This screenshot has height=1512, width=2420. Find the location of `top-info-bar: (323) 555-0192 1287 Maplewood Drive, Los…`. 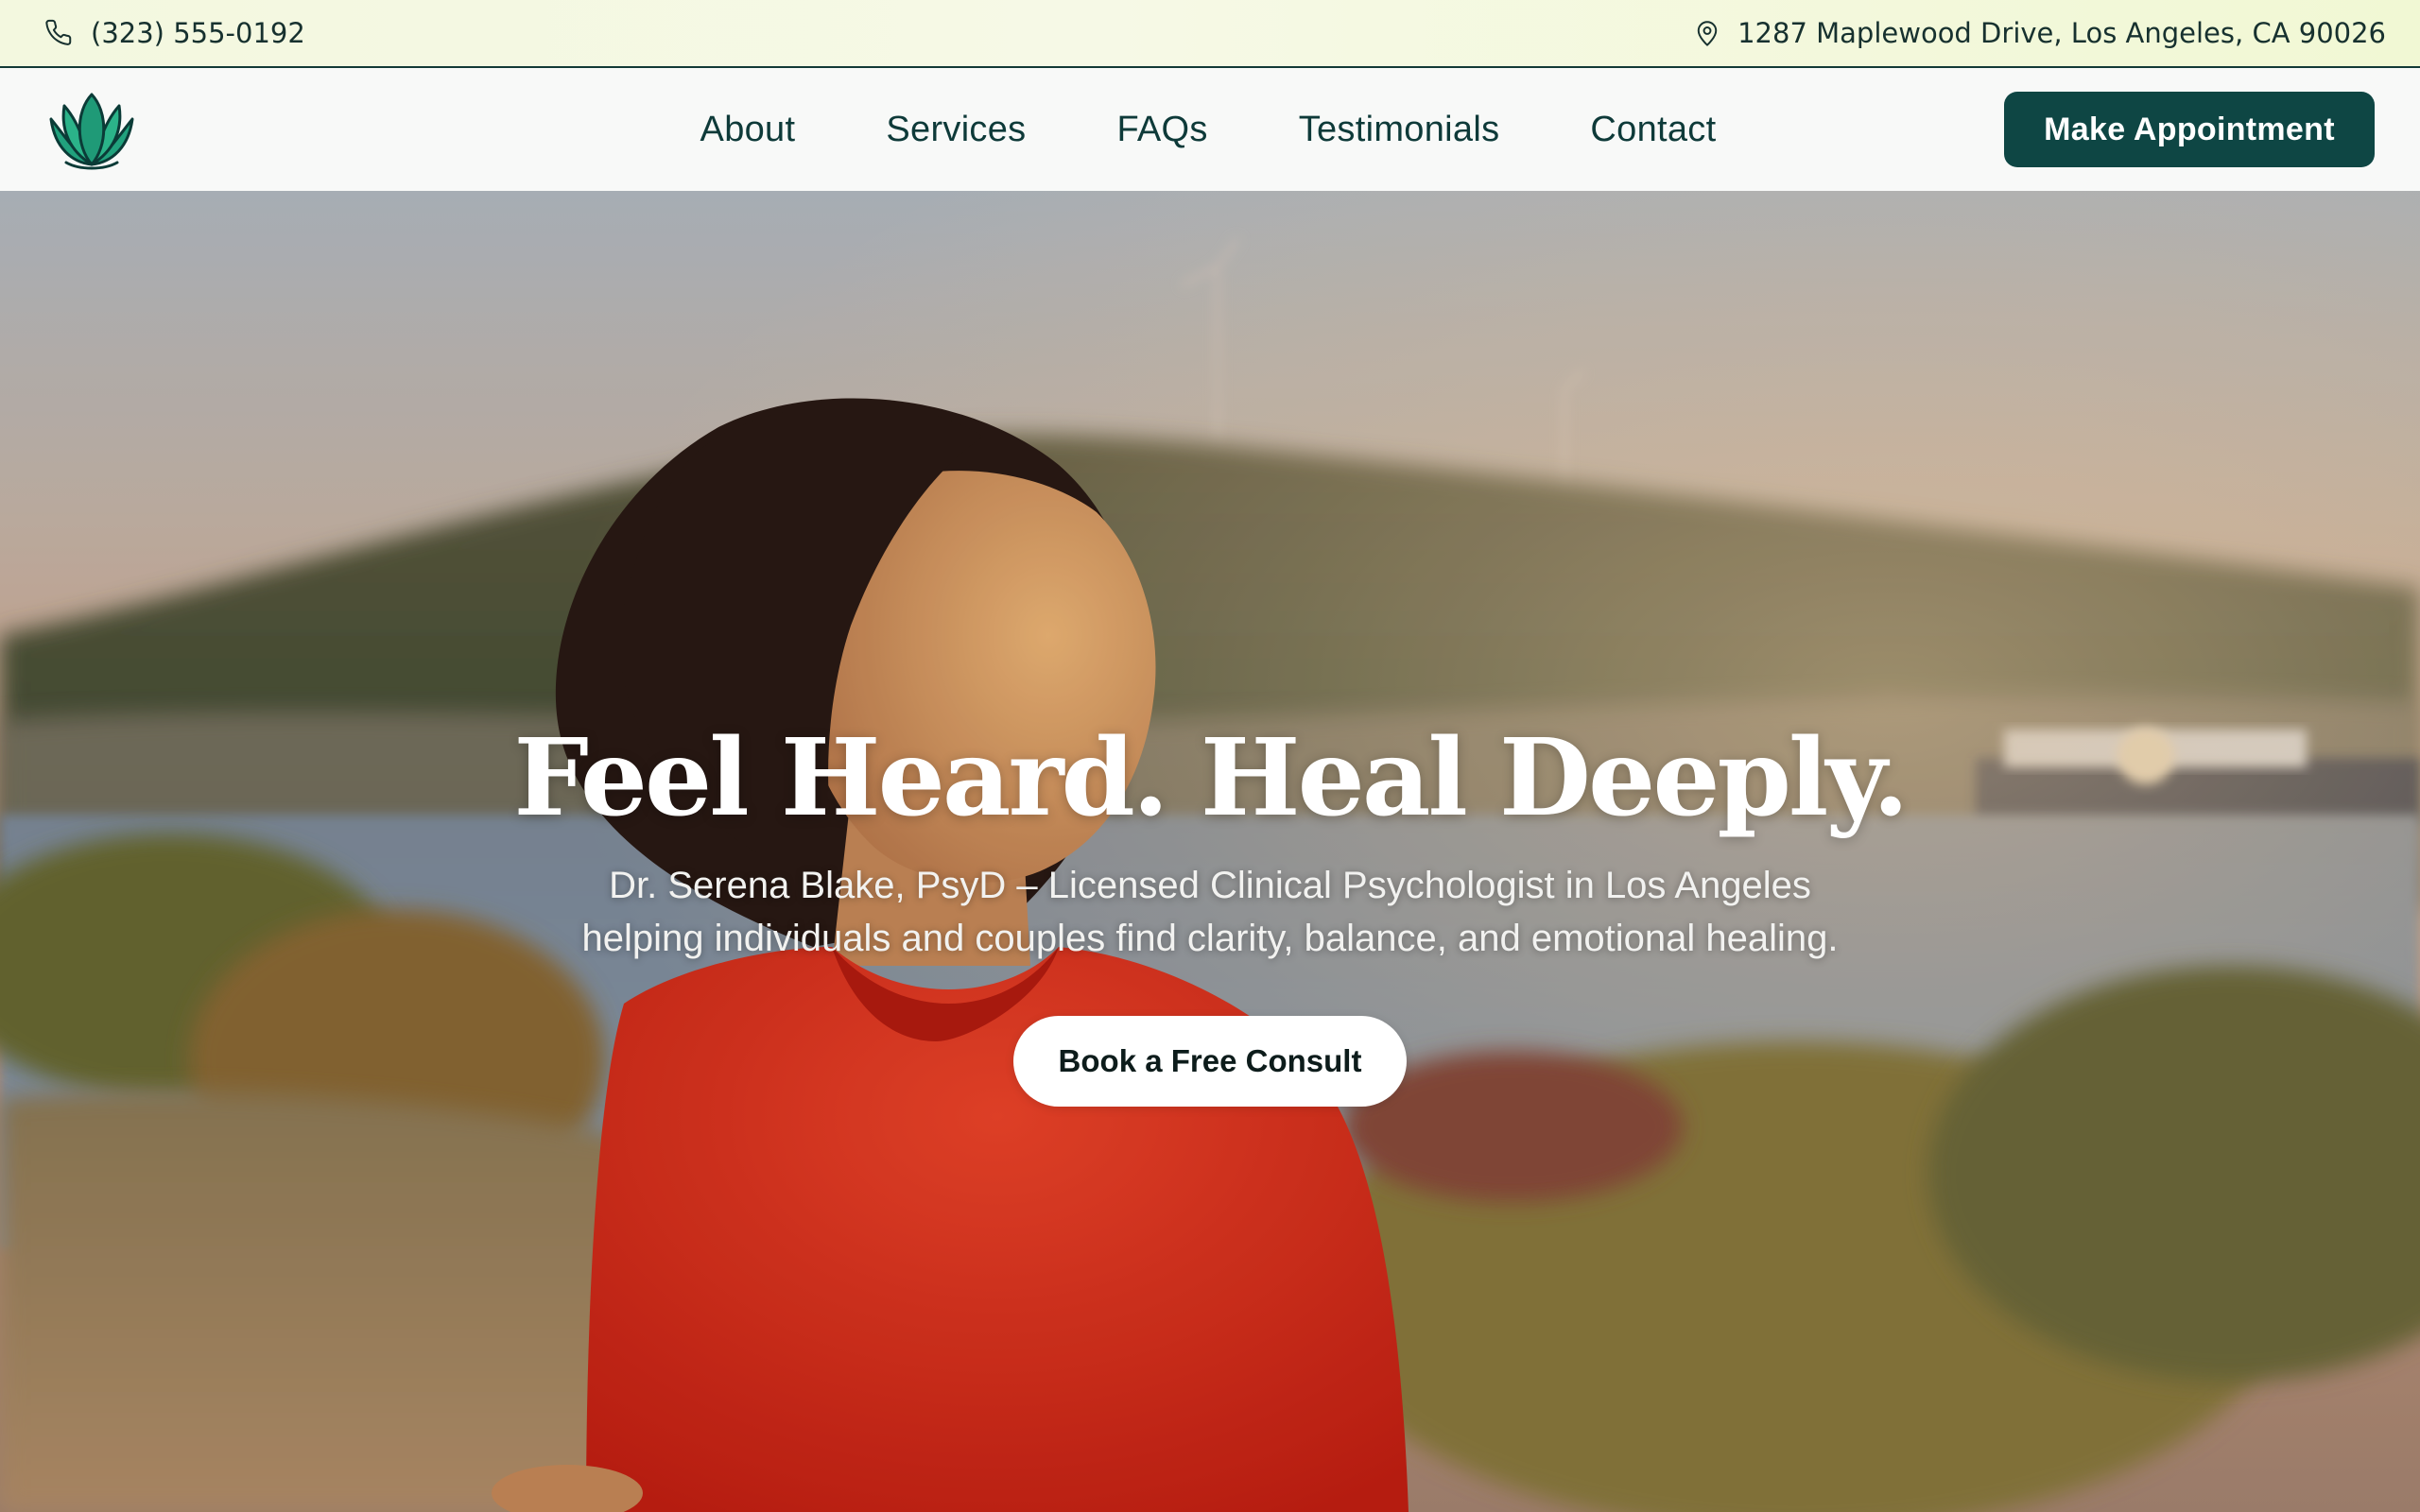

top-info-bar: (323) 555-0192 1287 Maplewood Drive, Los… is located at coordinates (1210, 34).